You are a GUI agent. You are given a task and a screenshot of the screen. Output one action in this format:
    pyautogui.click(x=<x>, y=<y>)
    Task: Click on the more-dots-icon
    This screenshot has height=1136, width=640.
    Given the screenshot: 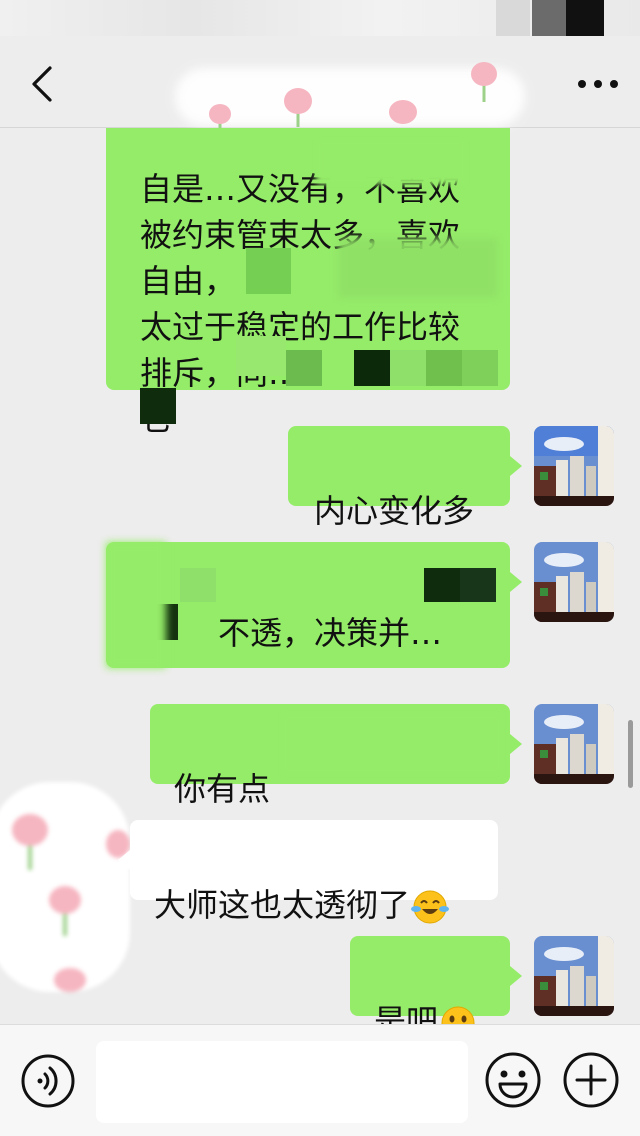 What is the action you would take?
    pyautogui.click(x=598, y=84)
    